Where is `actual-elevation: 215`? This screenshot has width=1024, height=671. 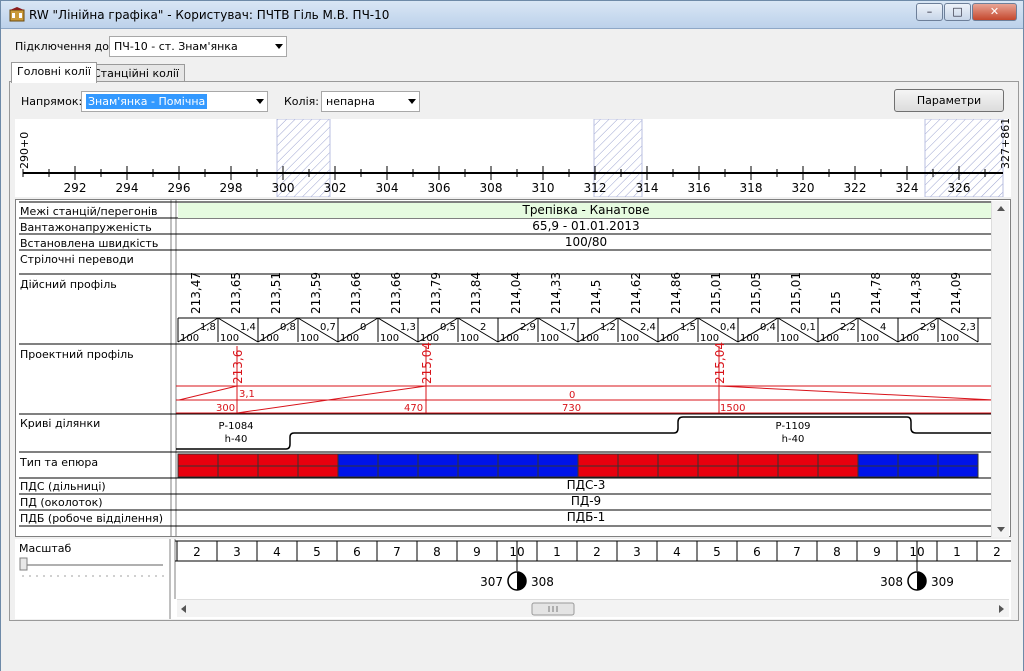 actual-elevation: 215 is located at coordinates (836, 302).